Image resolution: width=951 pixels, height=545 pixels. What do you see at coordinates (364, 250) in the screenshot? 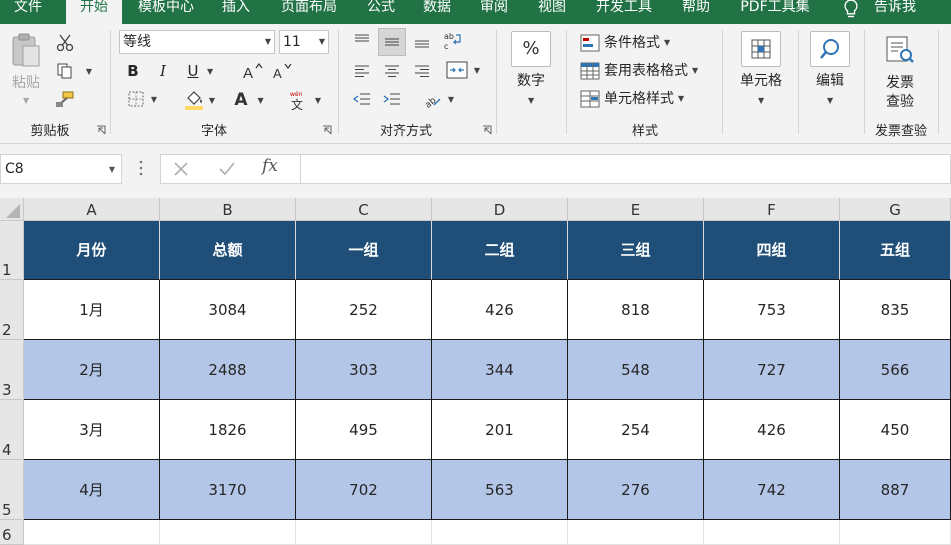
I see `header-cell: 一组` at bounding box center [364, 250].